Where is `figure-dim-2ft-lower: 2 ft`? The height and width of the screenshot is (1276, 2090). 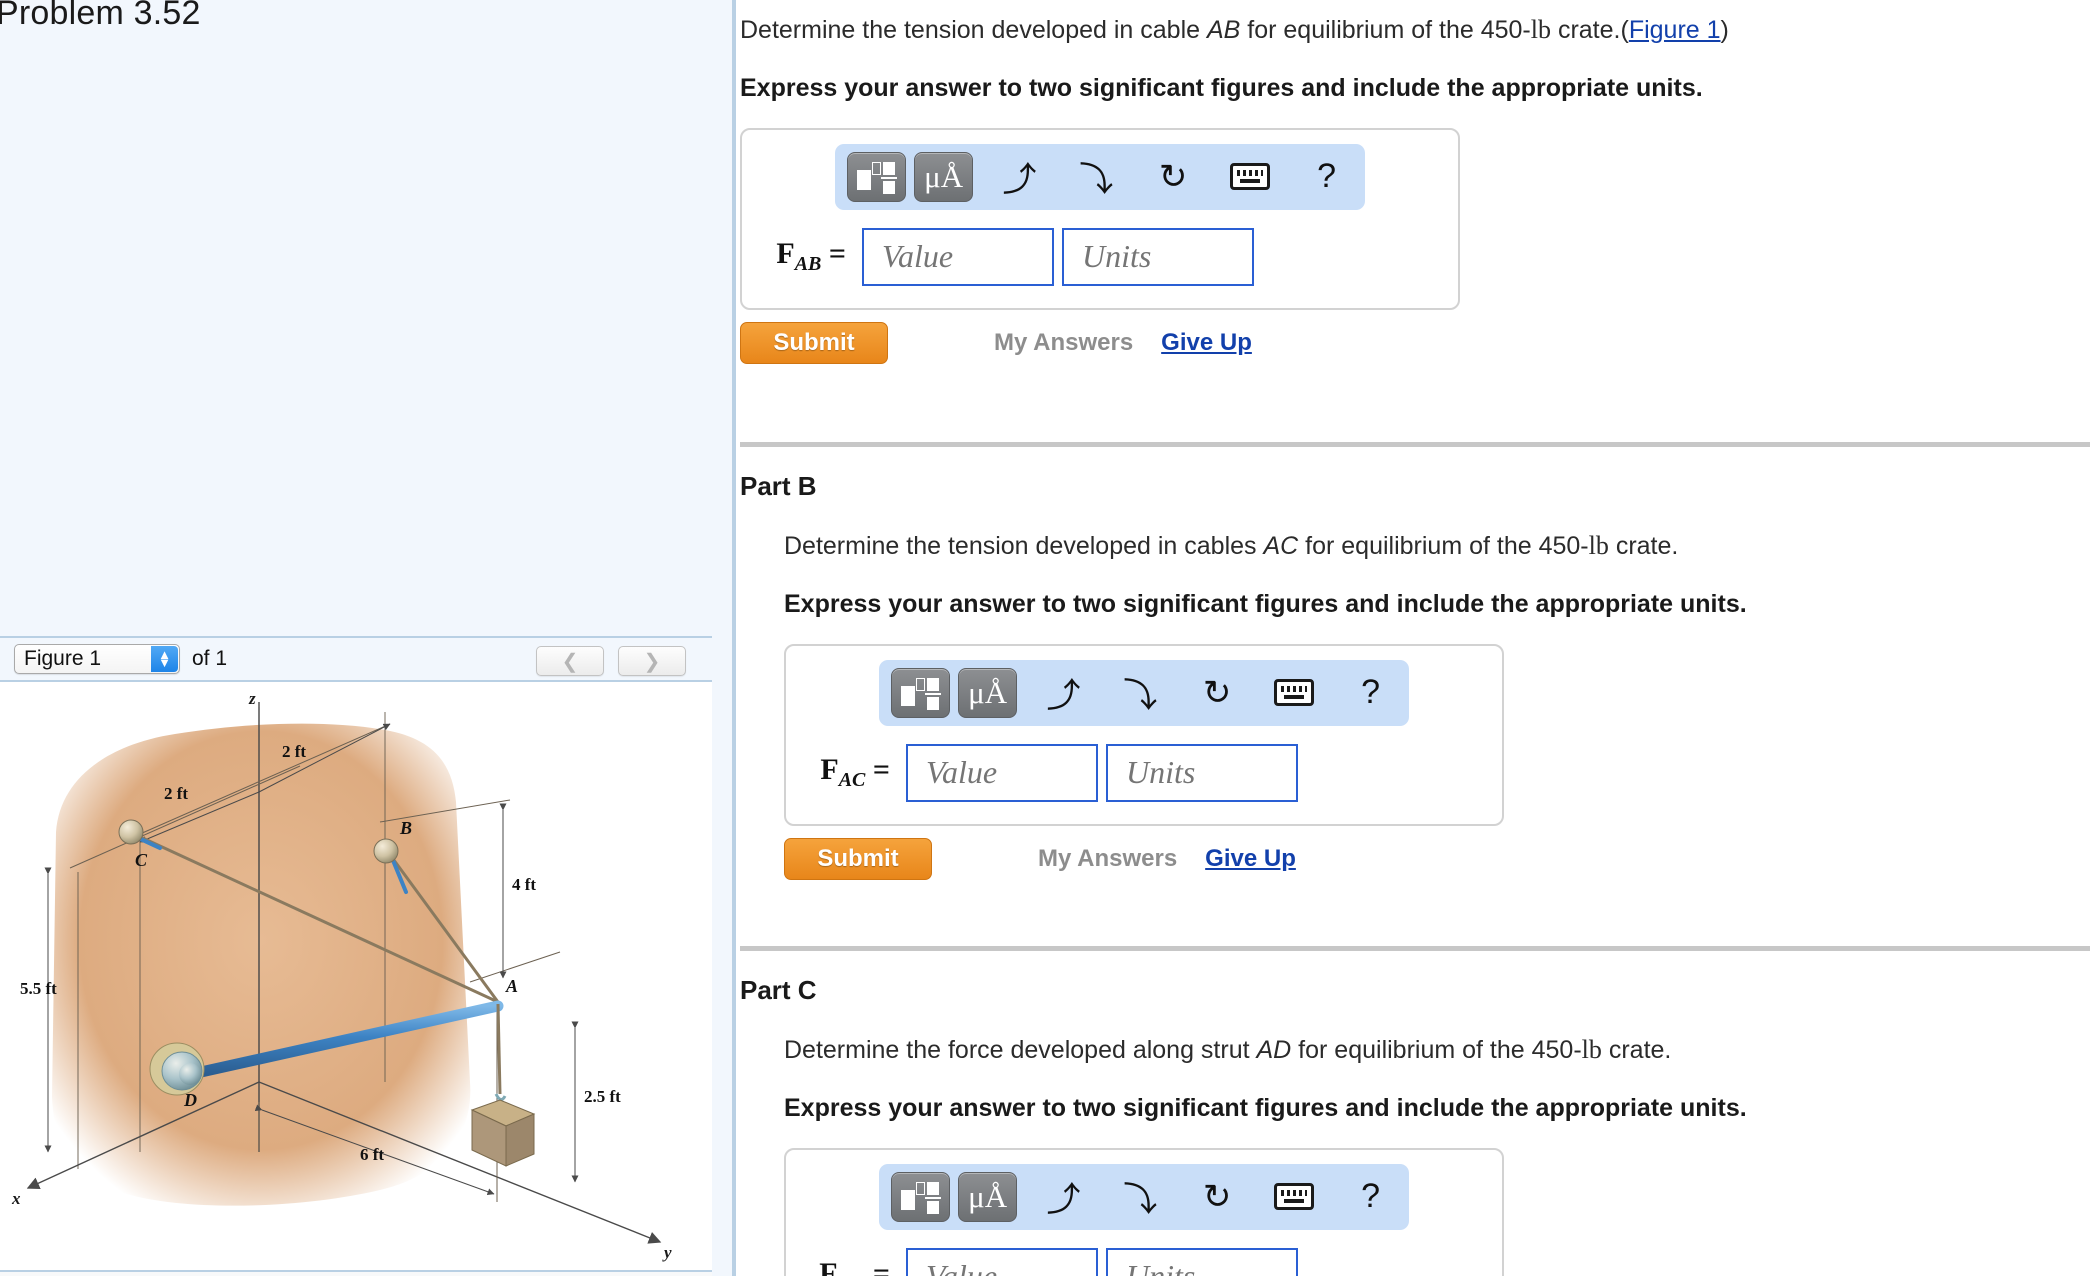 figure-dim-2ft-lower: 2 ft is located at coordinates (176, 793).